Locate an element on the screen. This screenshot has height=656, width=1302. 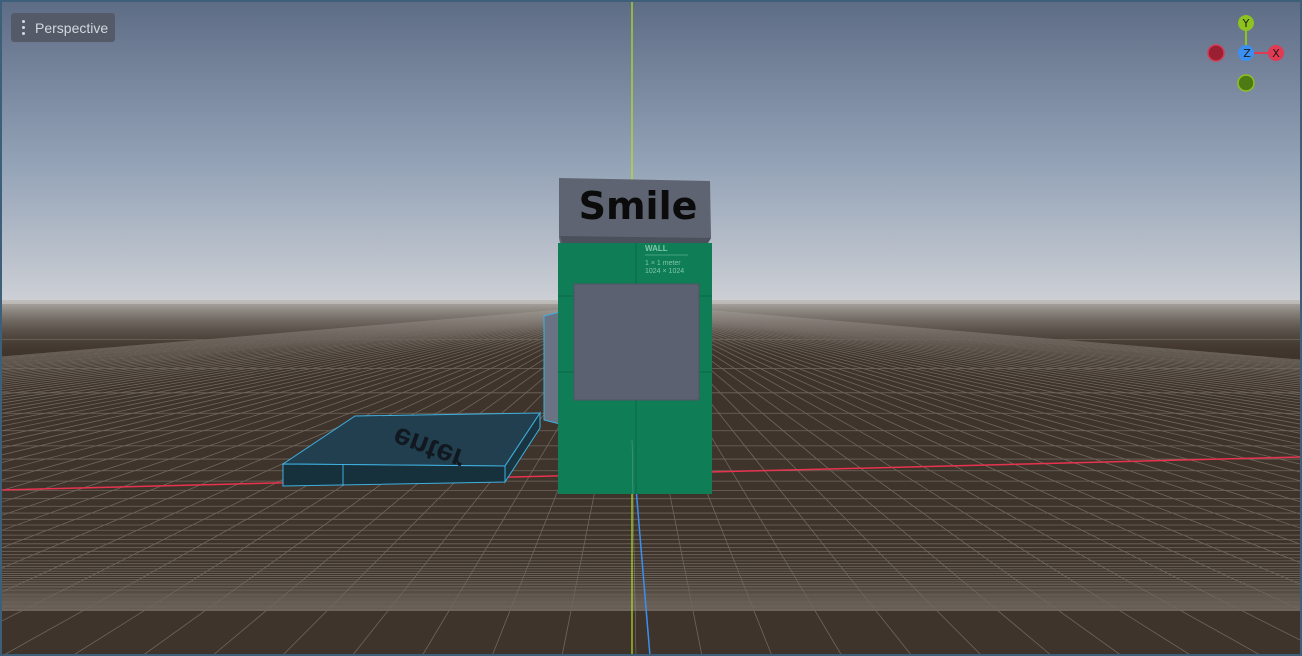
sign-label: Smile is located at coordinates (638, 206).